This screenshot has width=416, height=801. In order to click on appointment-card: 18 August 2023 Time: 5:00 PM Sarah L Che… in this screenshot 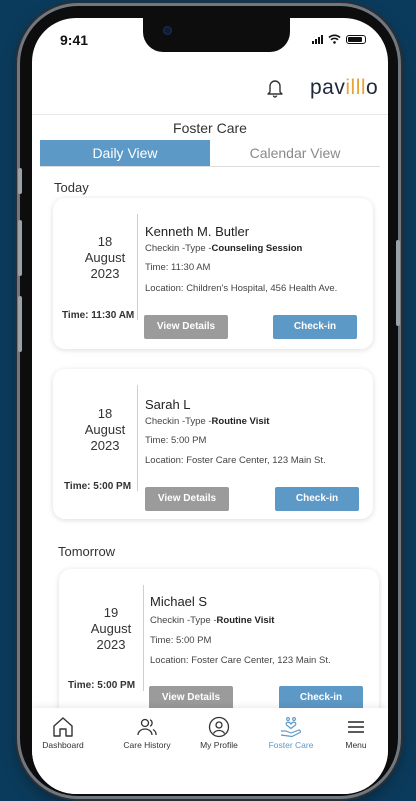, I will do `click(213, 444)`.